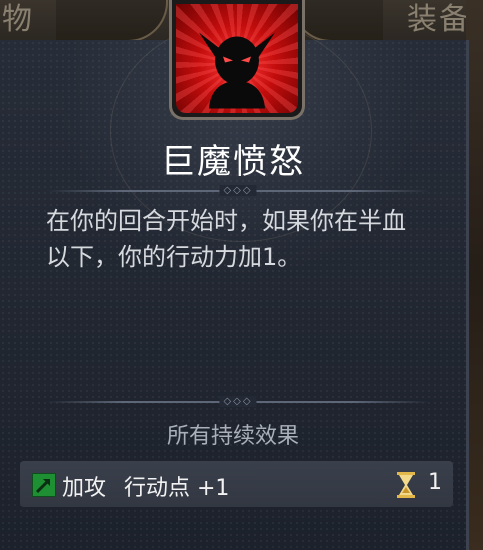 The image size is (483, 550). What do you see at coordinates (237, 70) in the screenshot?
I see `demon-silhouette-icon` at bounding box center [237, 70].